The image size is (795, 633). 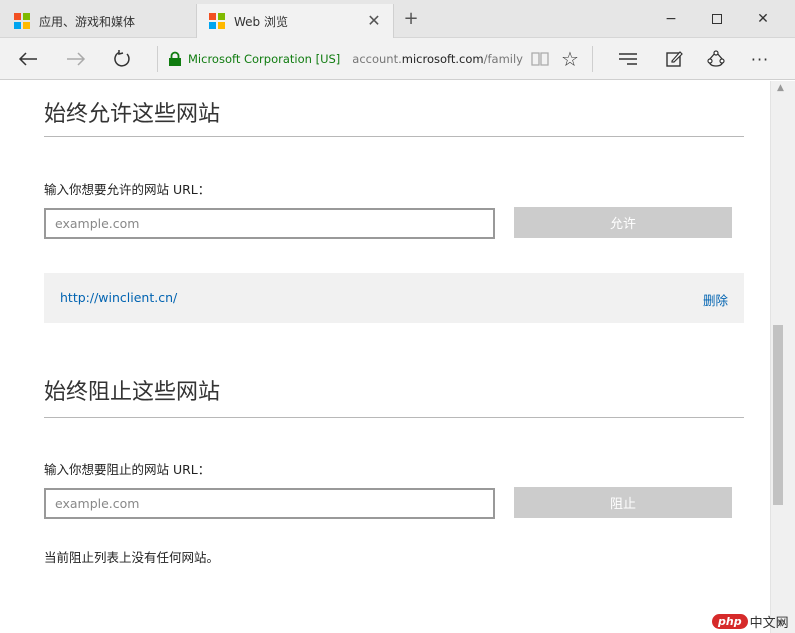 What do you see at coordinates (295, 21) in the screenshot?
I see `tab-web-browsing: Web 浏览 ✕` at bounding box center [295, 21].